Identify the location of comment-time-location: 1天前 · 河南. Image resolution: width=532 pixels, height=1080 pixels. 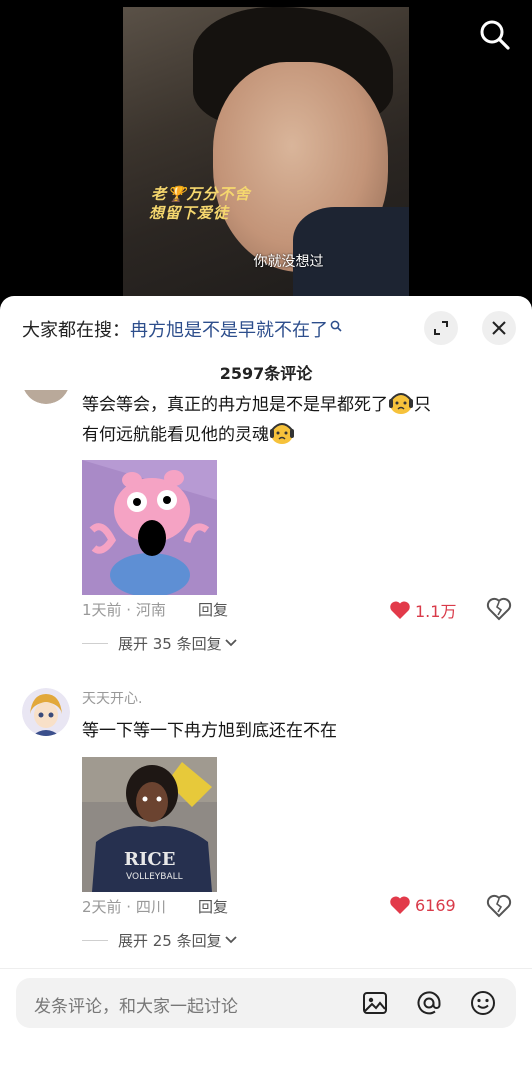
(124, 610).